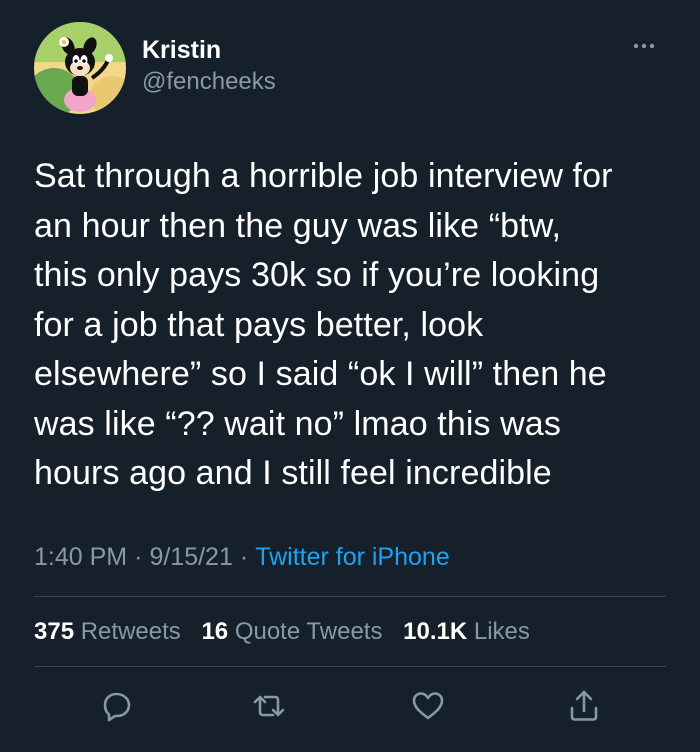  Describe the element at coordinates (435, 631) in the screenshot. I see `likes-count: 10.1K` at that location.